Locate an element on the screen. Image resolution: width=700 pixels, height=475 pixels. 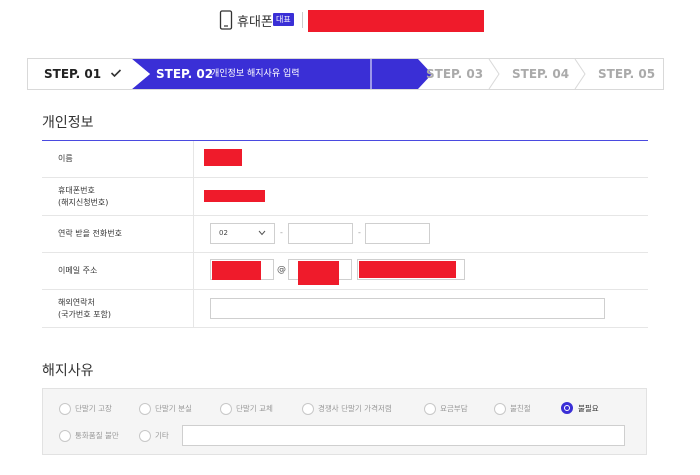
radio-other is located at coordinates (145, 436).